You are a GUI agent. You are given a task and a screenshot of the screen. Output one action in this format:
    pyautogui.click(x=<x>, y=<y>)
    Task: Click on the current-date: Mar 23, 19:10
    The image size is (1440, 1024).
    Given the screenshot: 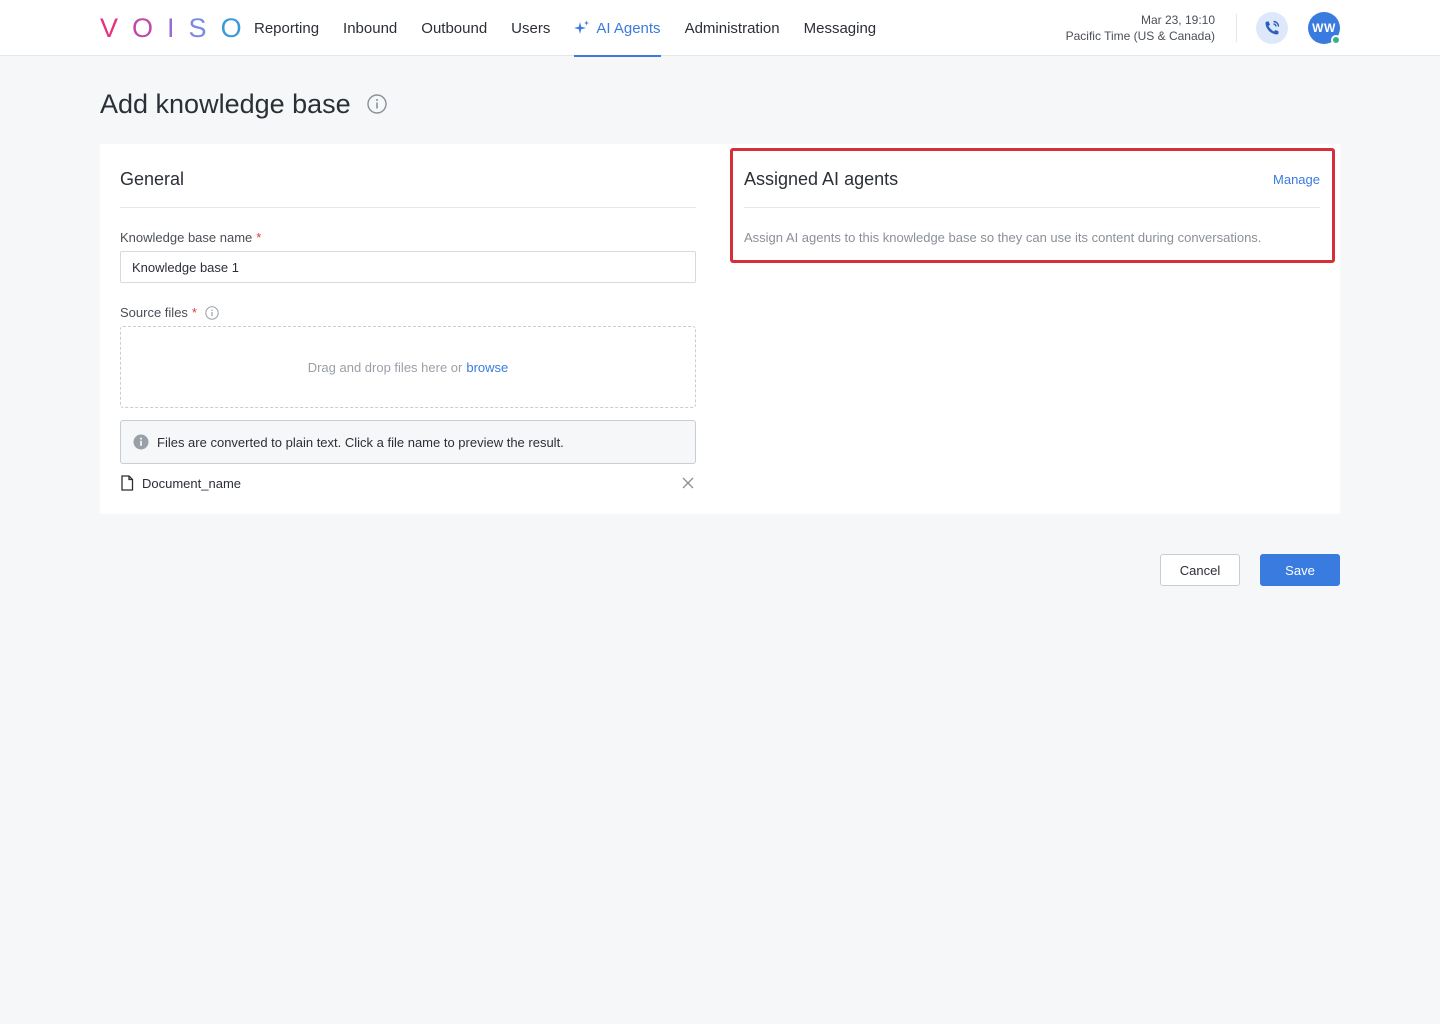 What is the action you would take?
    pyautogui.click(x=1177, y=20)
    